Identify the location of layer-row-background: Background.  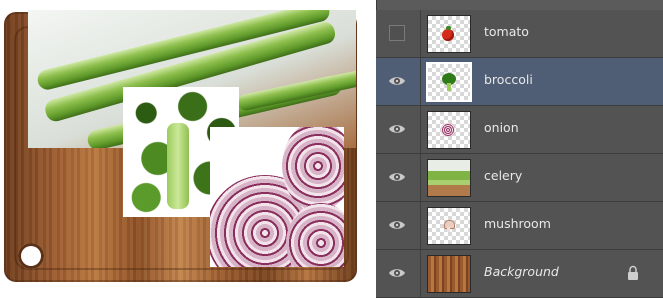
(519, 274).